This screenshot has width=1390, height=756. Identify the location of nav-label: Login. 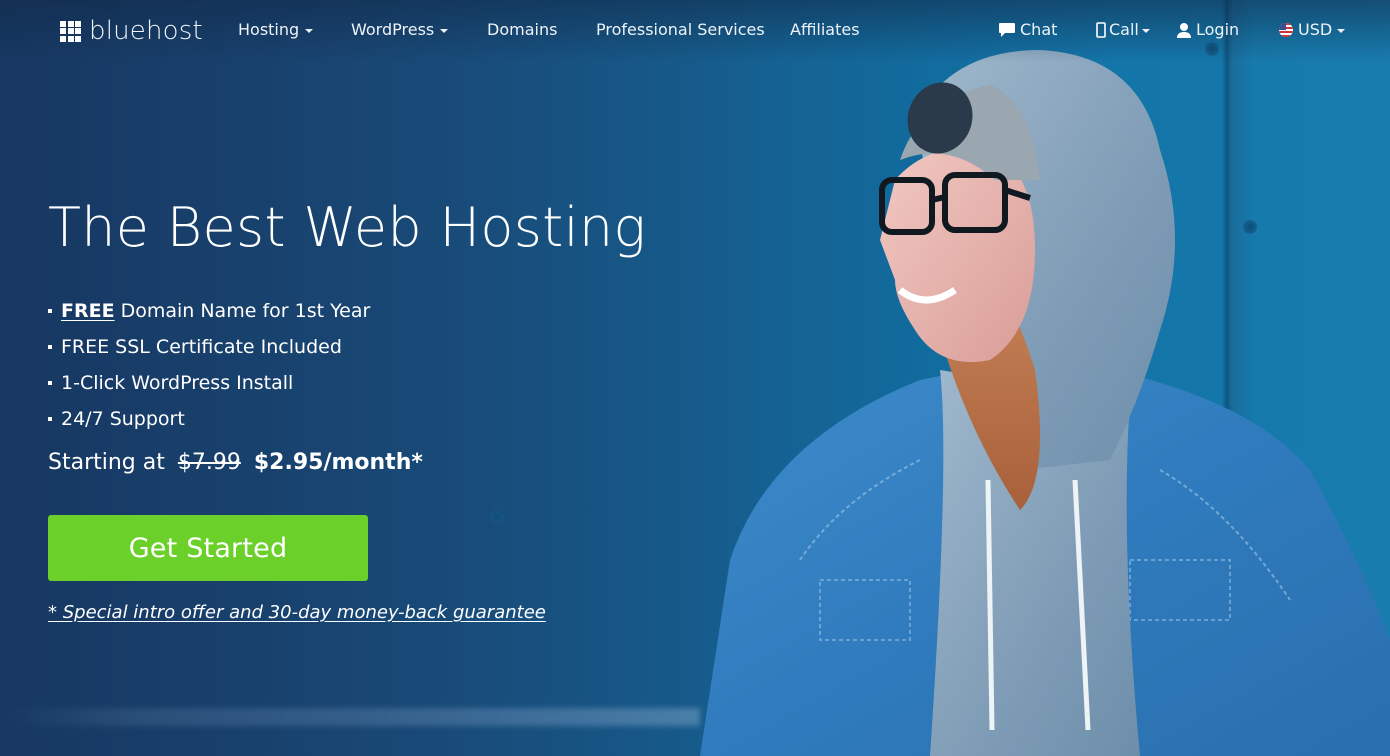
(1218, 29).